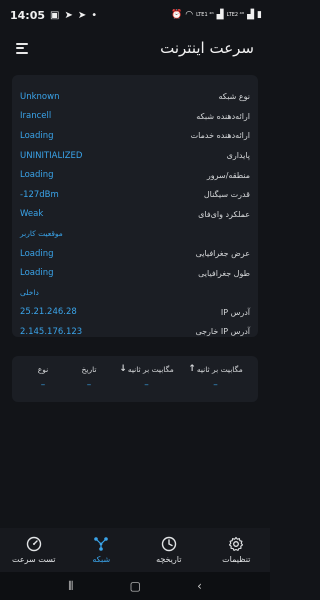 The width and height of the screenshot is (320, 600). Describe the element at coordinates (222, 254) in the screenshot. I see `latitude-label: عرض جغرافیایی` at that location.